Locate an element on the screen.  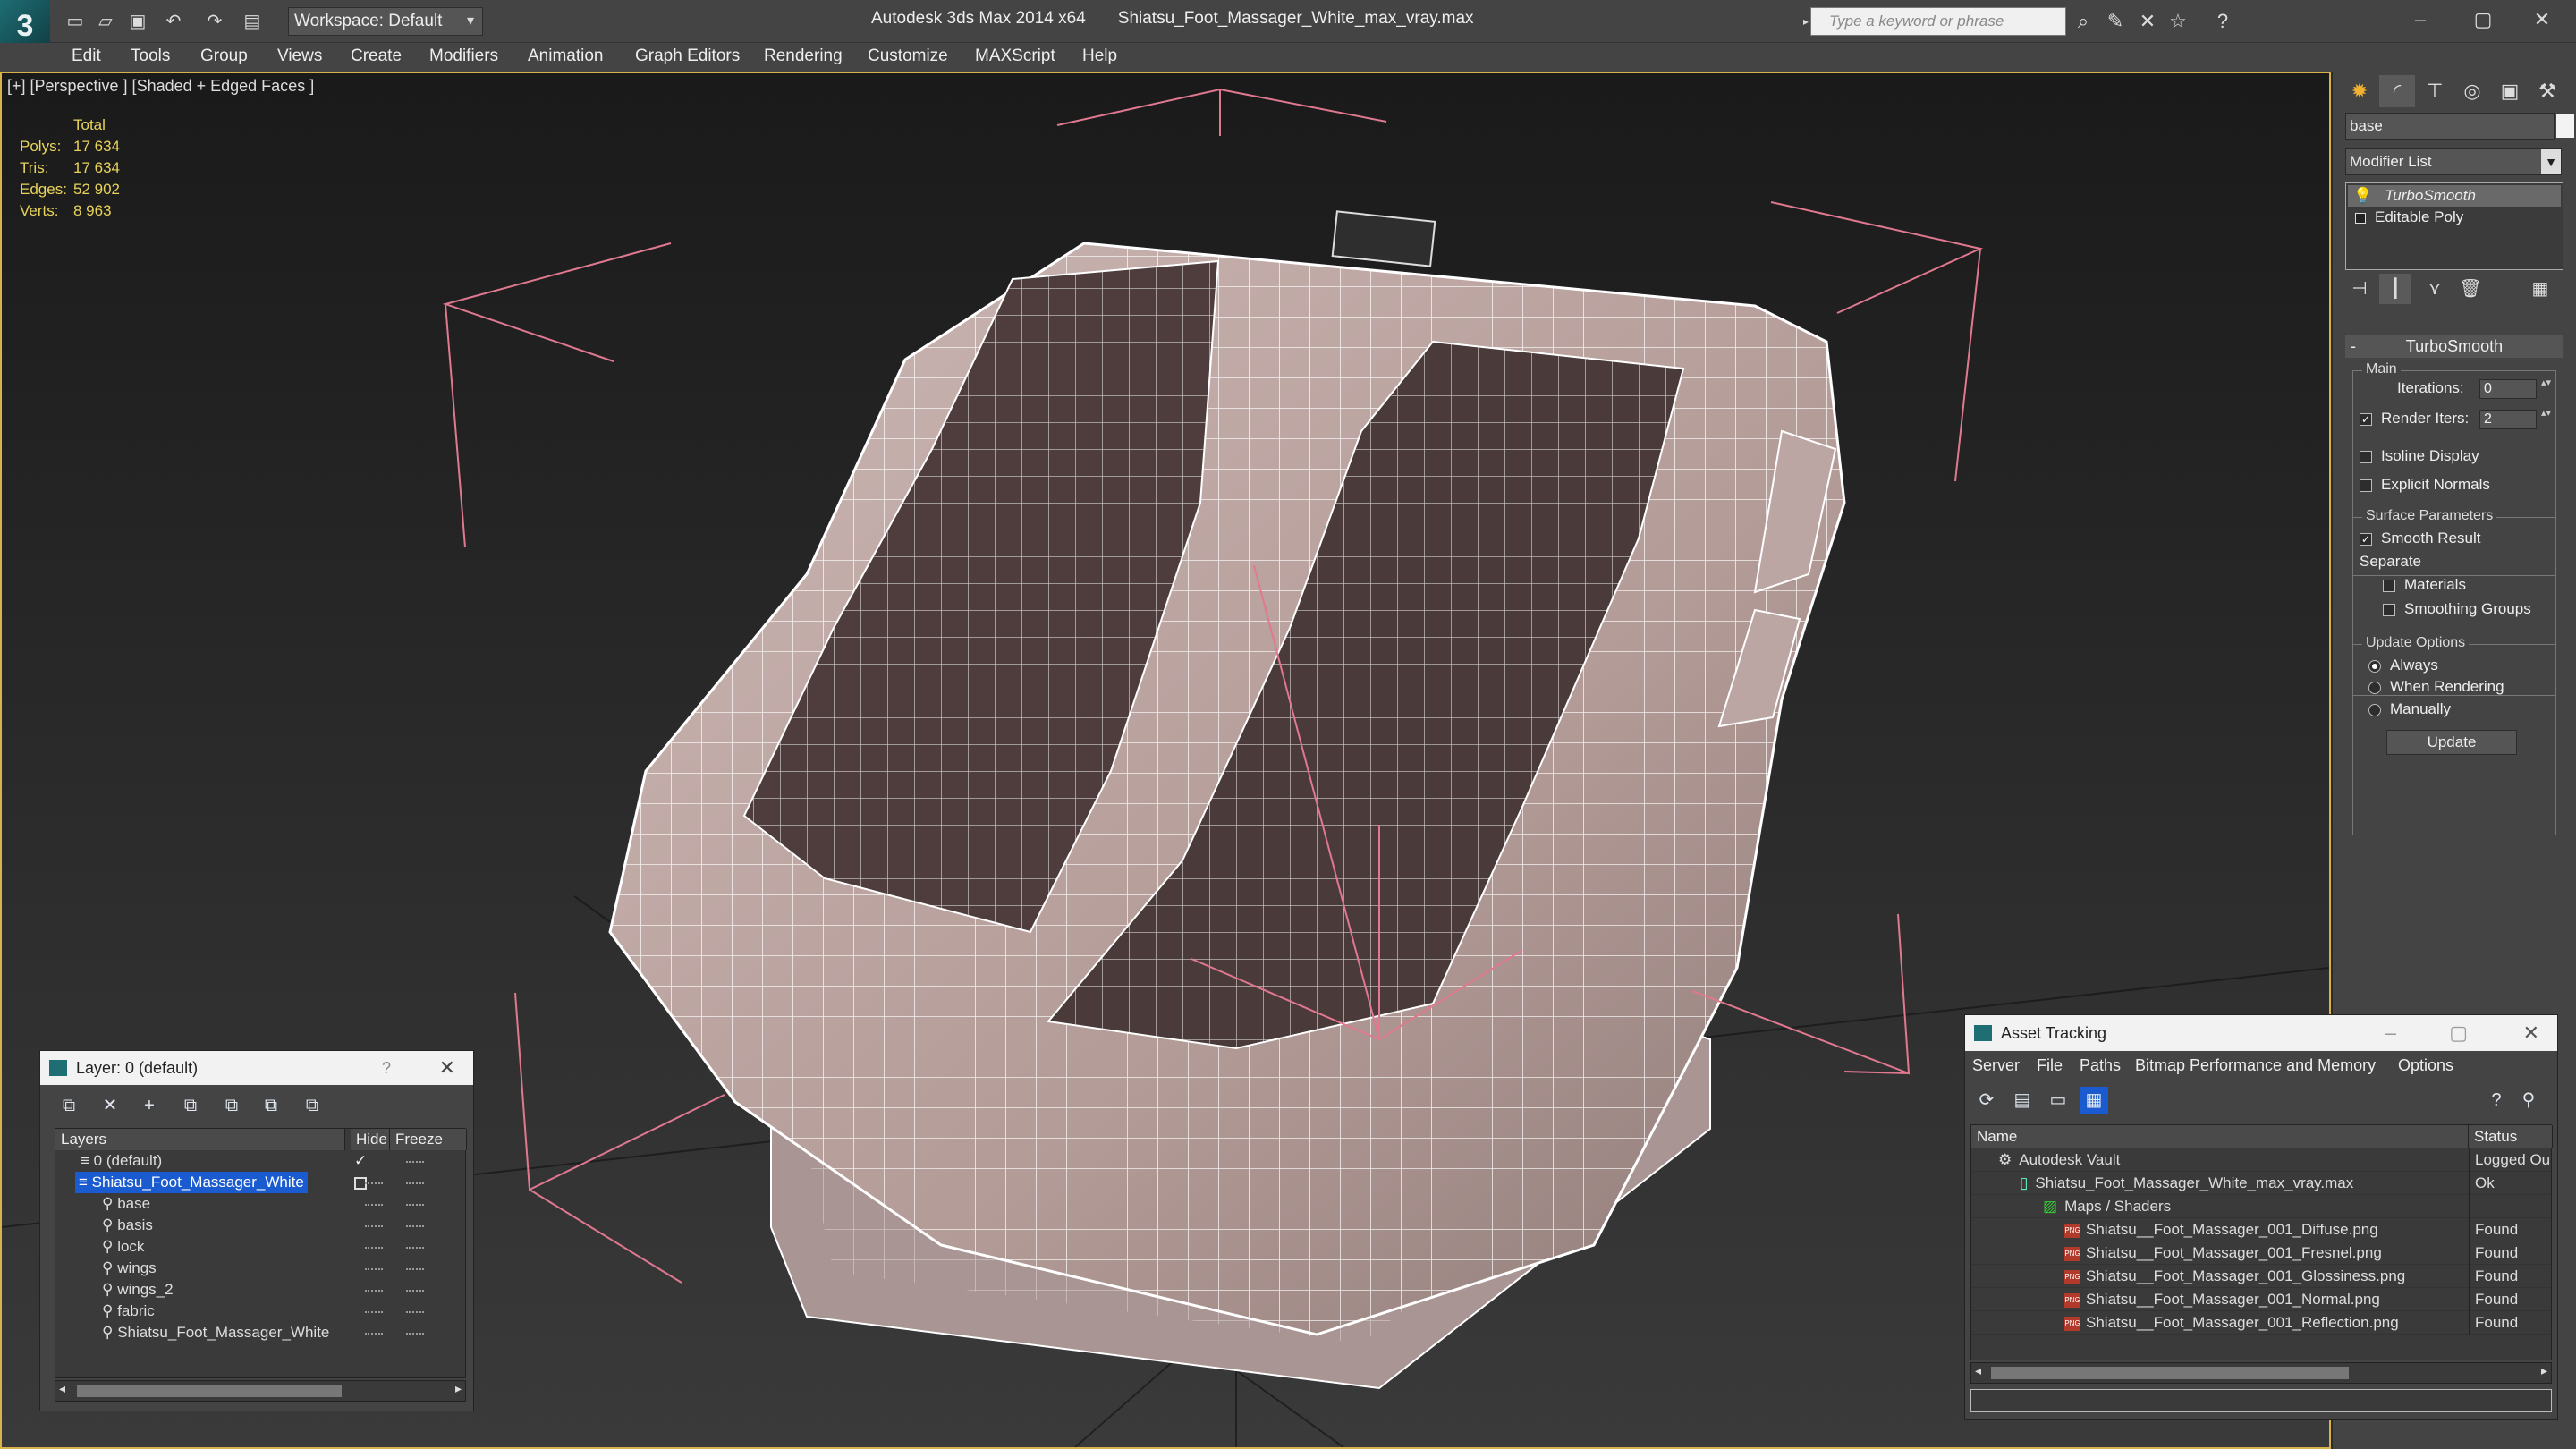
explicit-normals-checkbox: Explicit Normals is located at coordinates (2425, 485).